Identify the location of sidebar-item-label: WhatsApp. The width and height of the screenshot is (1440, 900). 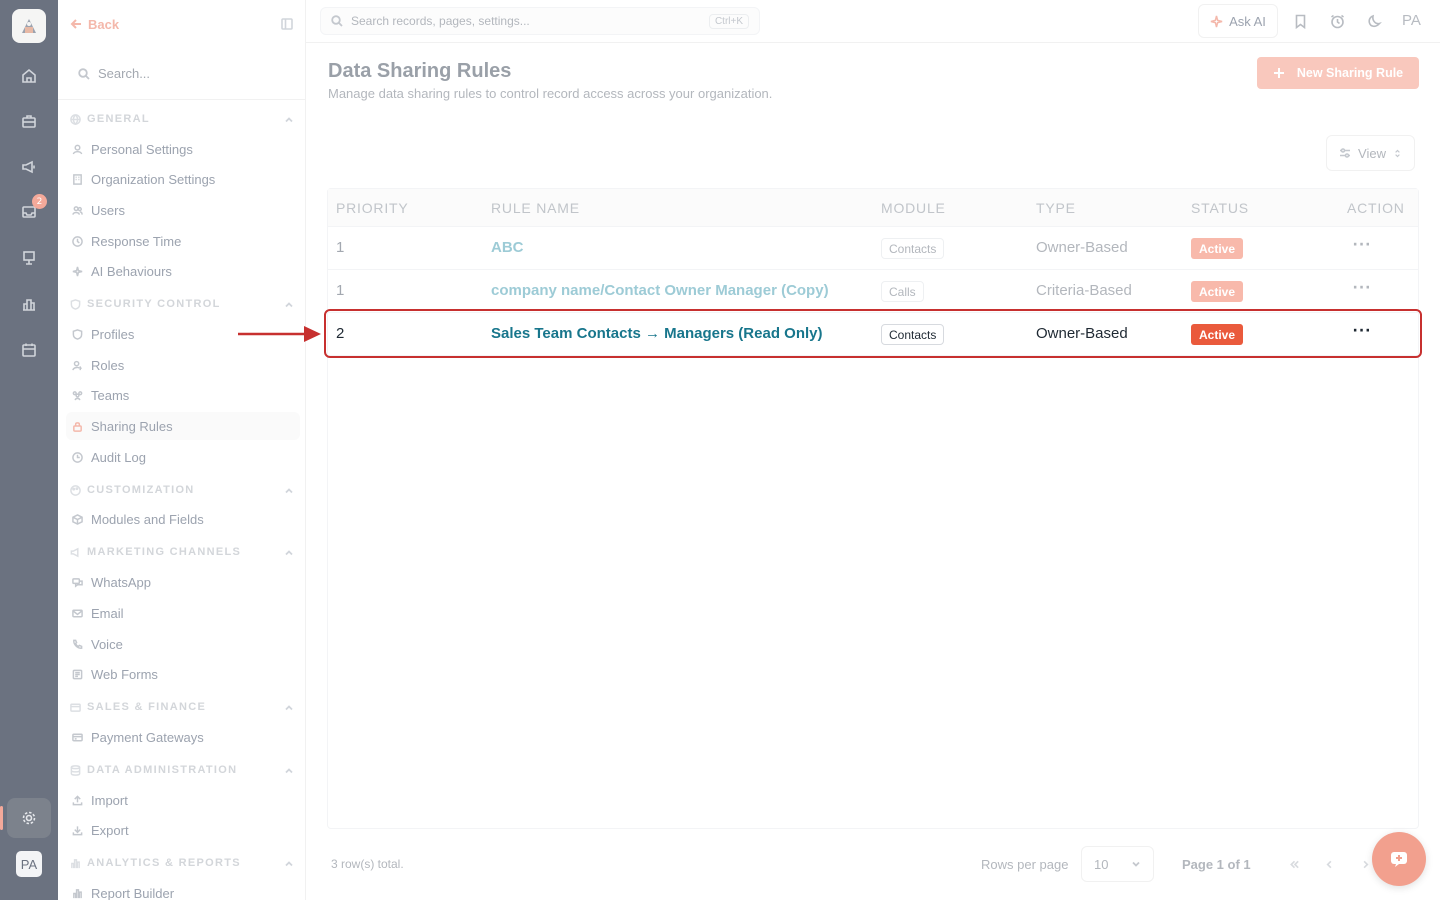
(121, 582).